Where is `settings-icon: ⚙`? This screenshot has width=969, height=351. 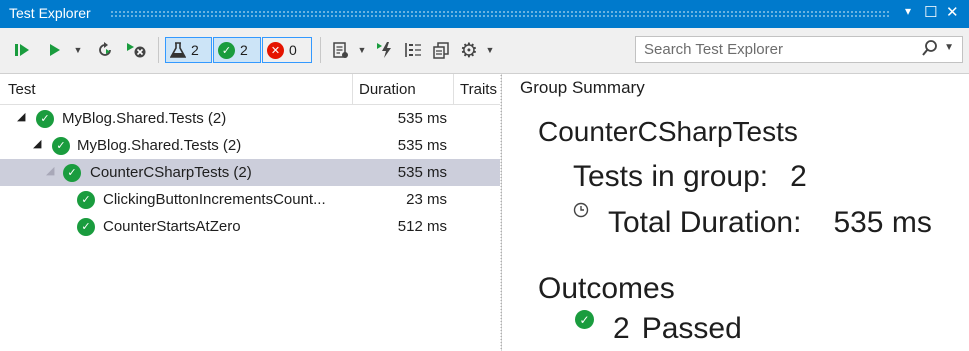 settings-icon: ⚙ is located at coordinates (469, 50).